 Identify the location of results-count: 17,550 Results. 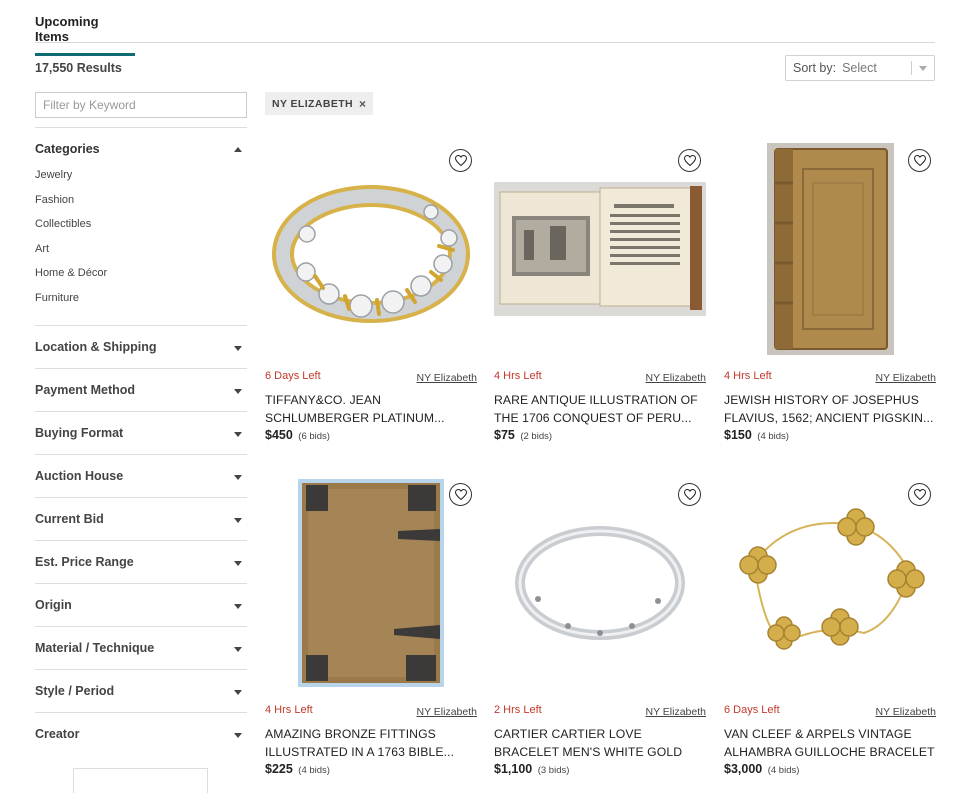
(78, 68).